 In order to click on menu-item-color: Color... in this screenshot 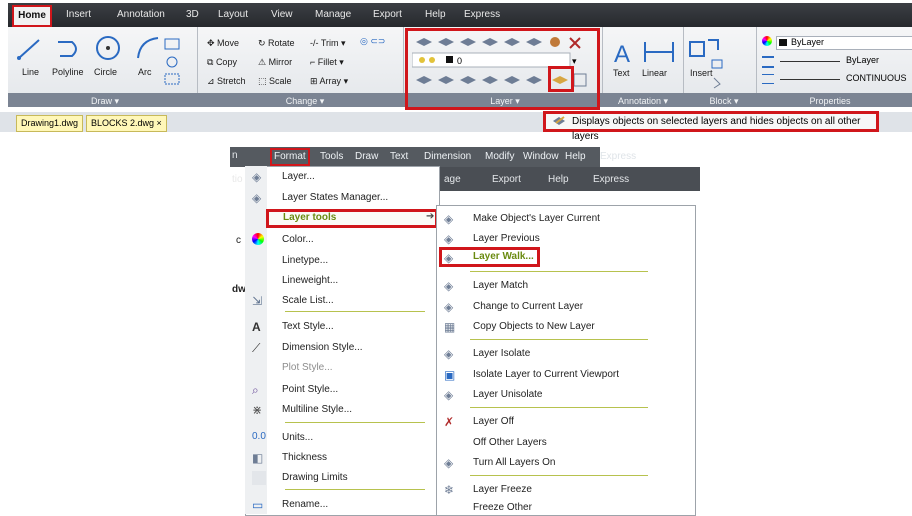, I will do `click(298, 239)`.